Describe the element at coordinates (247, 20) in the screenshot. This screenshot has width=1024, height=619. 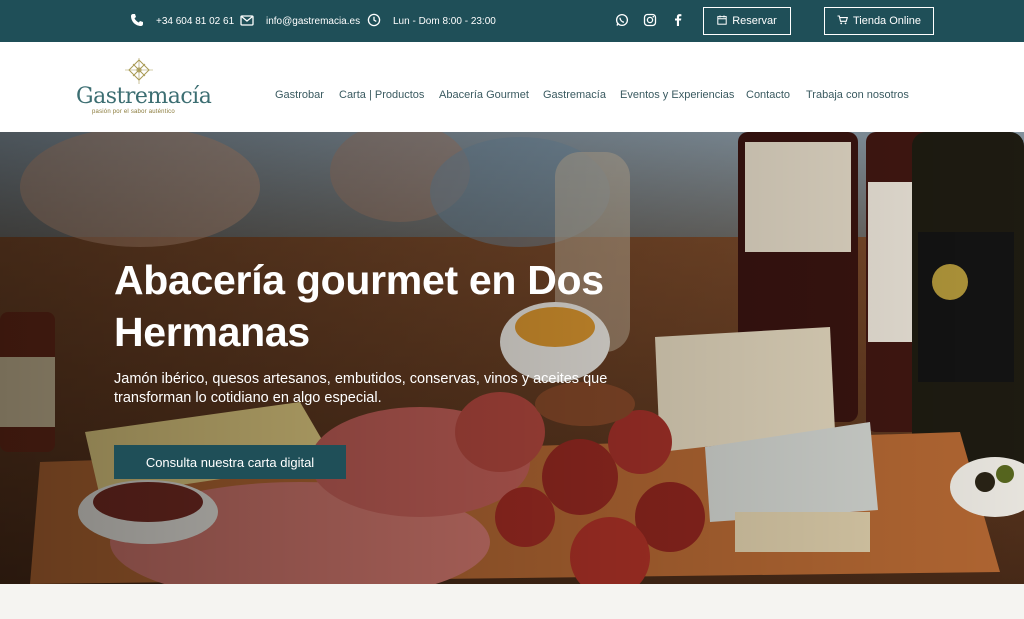
I see `mail-icon` at that location.